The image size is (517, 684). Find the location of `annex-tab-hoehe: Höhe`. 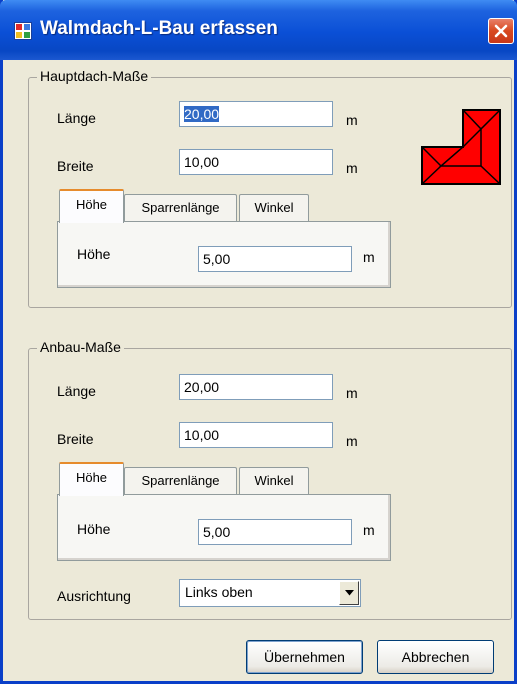

annex-tab-hoehe: Höhe is located at coordinates (91, 479).